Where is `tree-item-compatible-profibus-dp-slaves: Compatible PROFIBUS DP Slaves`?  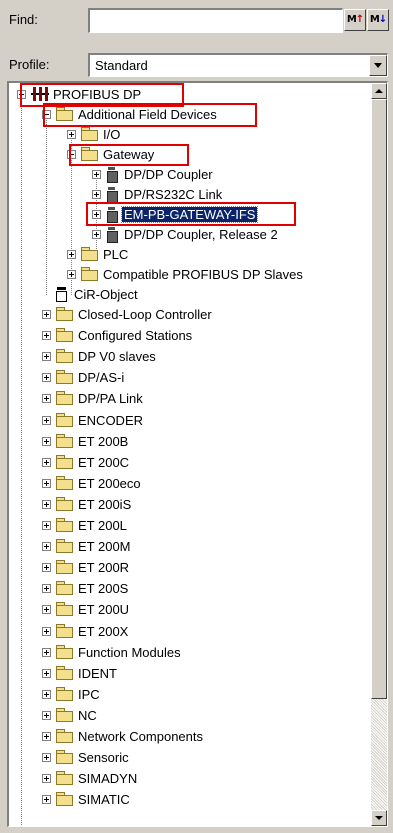 tree-item-compatible-profibus-dp-slaves: Compatible PROFIBUS DP Slaves is located at coordinates (184, 275).